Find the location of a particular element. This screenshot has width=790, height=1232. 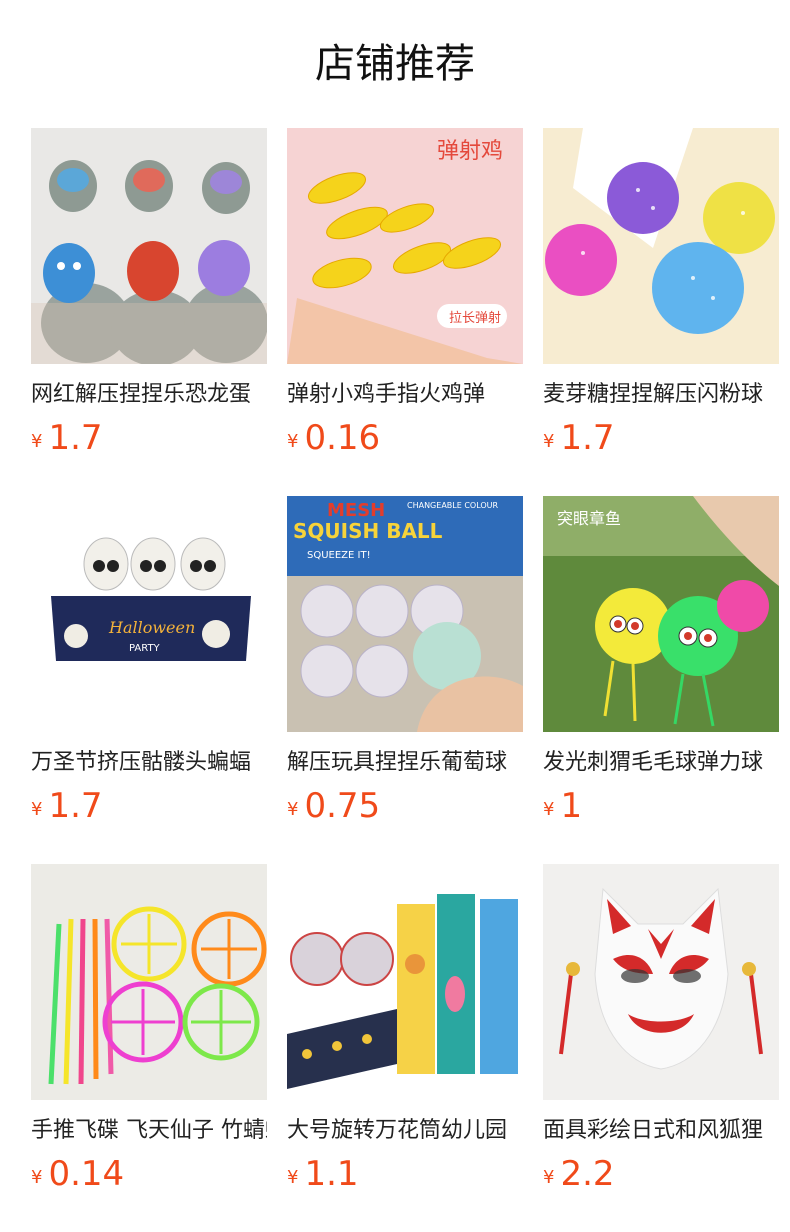

product-name: 解压玩具捏捏乐葡萄球 is located at coordinates (405, 763).